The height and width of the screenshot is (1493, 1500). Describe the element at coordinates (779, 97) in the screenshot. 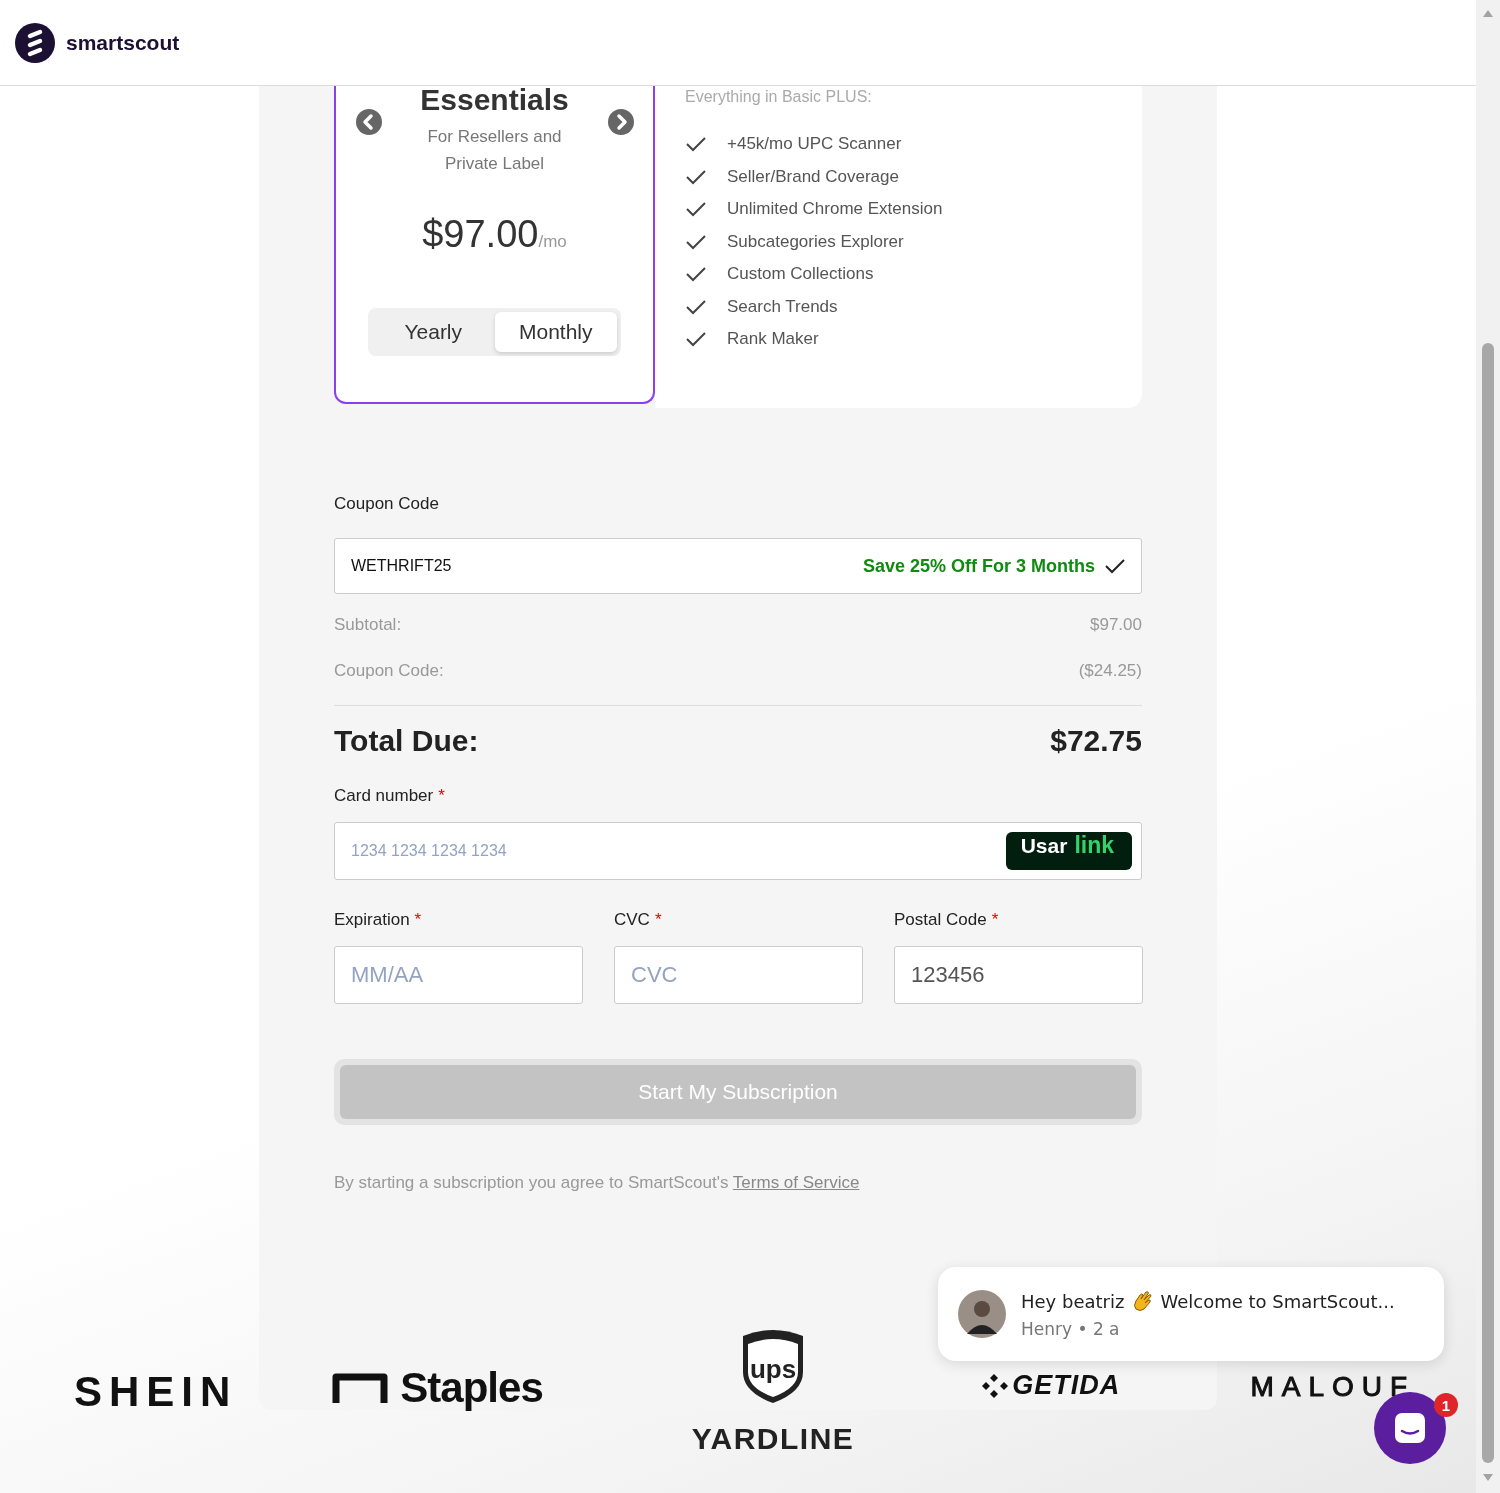

I see `features-heading: Everything in Basic PLUS:` at that location.